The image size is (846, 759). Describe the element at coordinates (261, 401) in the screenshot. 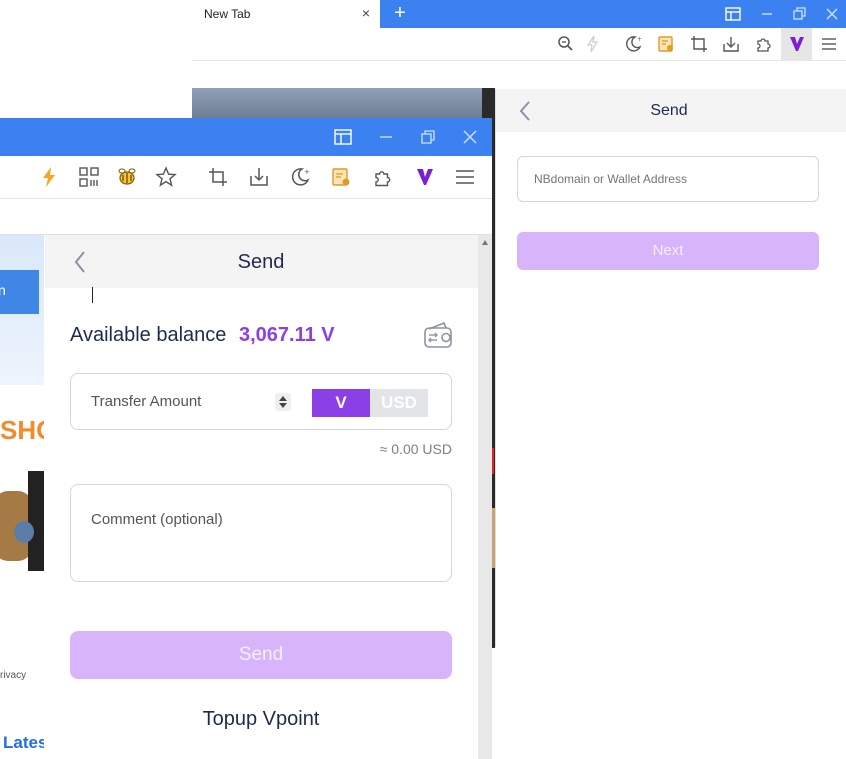

I see `transfer-amount-field: Transfer Amount V USD` at that location.